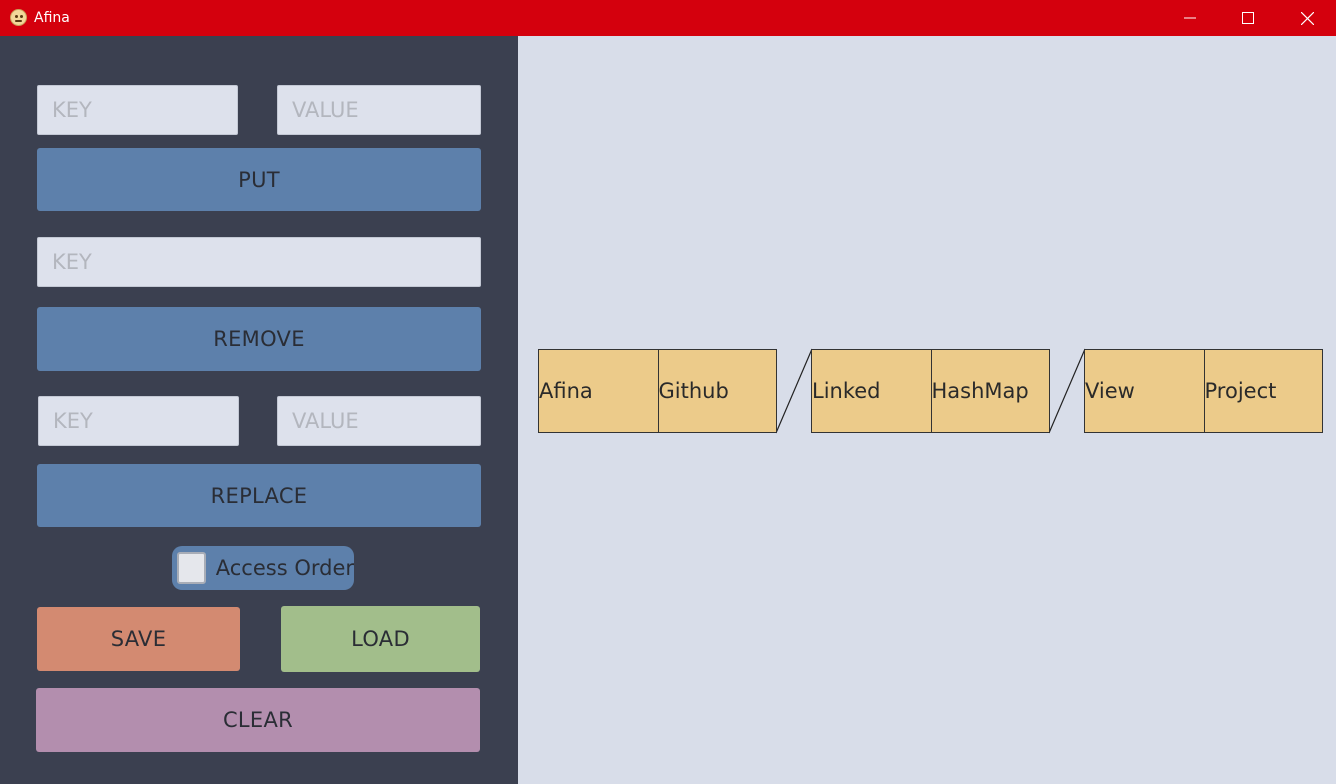 This screenshot has height=784, width=1336. What do you see at coordinates (259, 179) in the screenshot?
I see `put-button: PUT` at bounding box center [259, 179].